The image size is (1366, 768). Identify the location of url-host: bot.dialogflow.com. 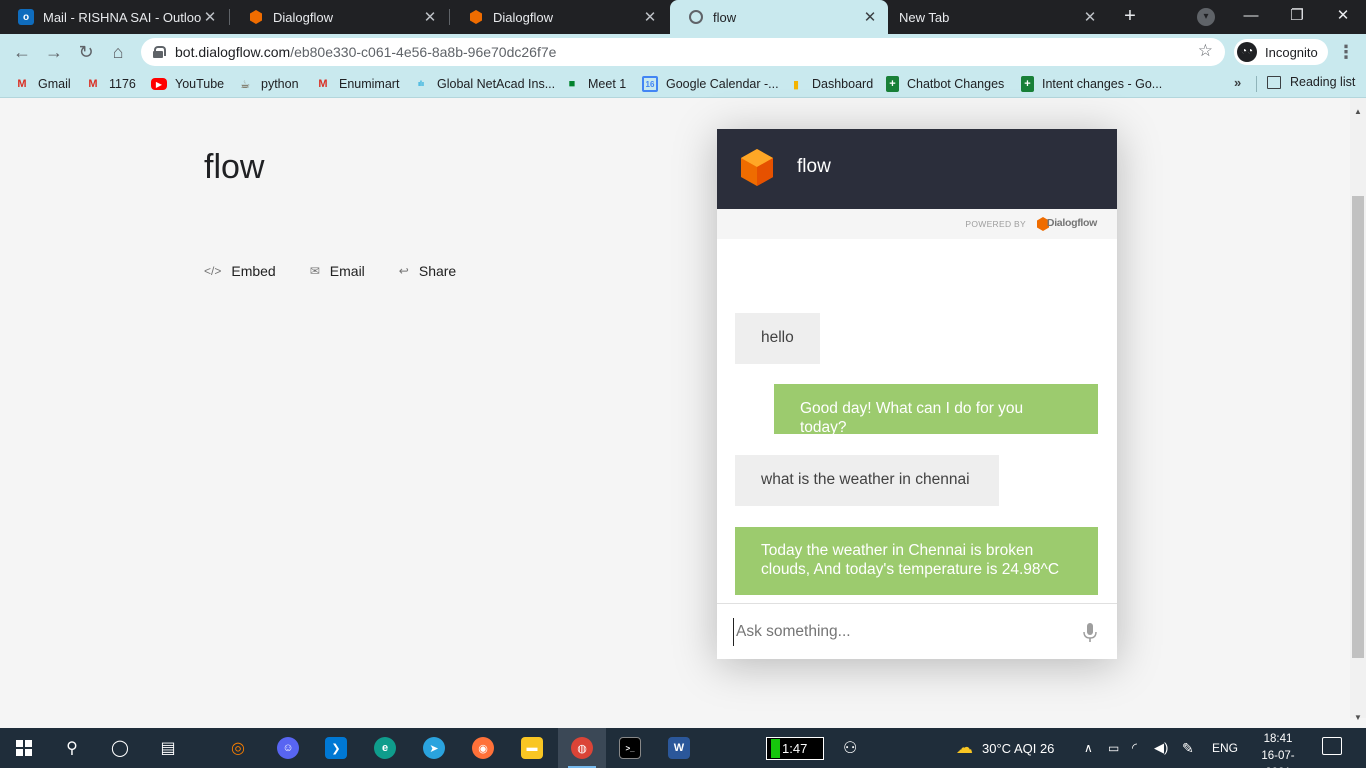
(233, 52).